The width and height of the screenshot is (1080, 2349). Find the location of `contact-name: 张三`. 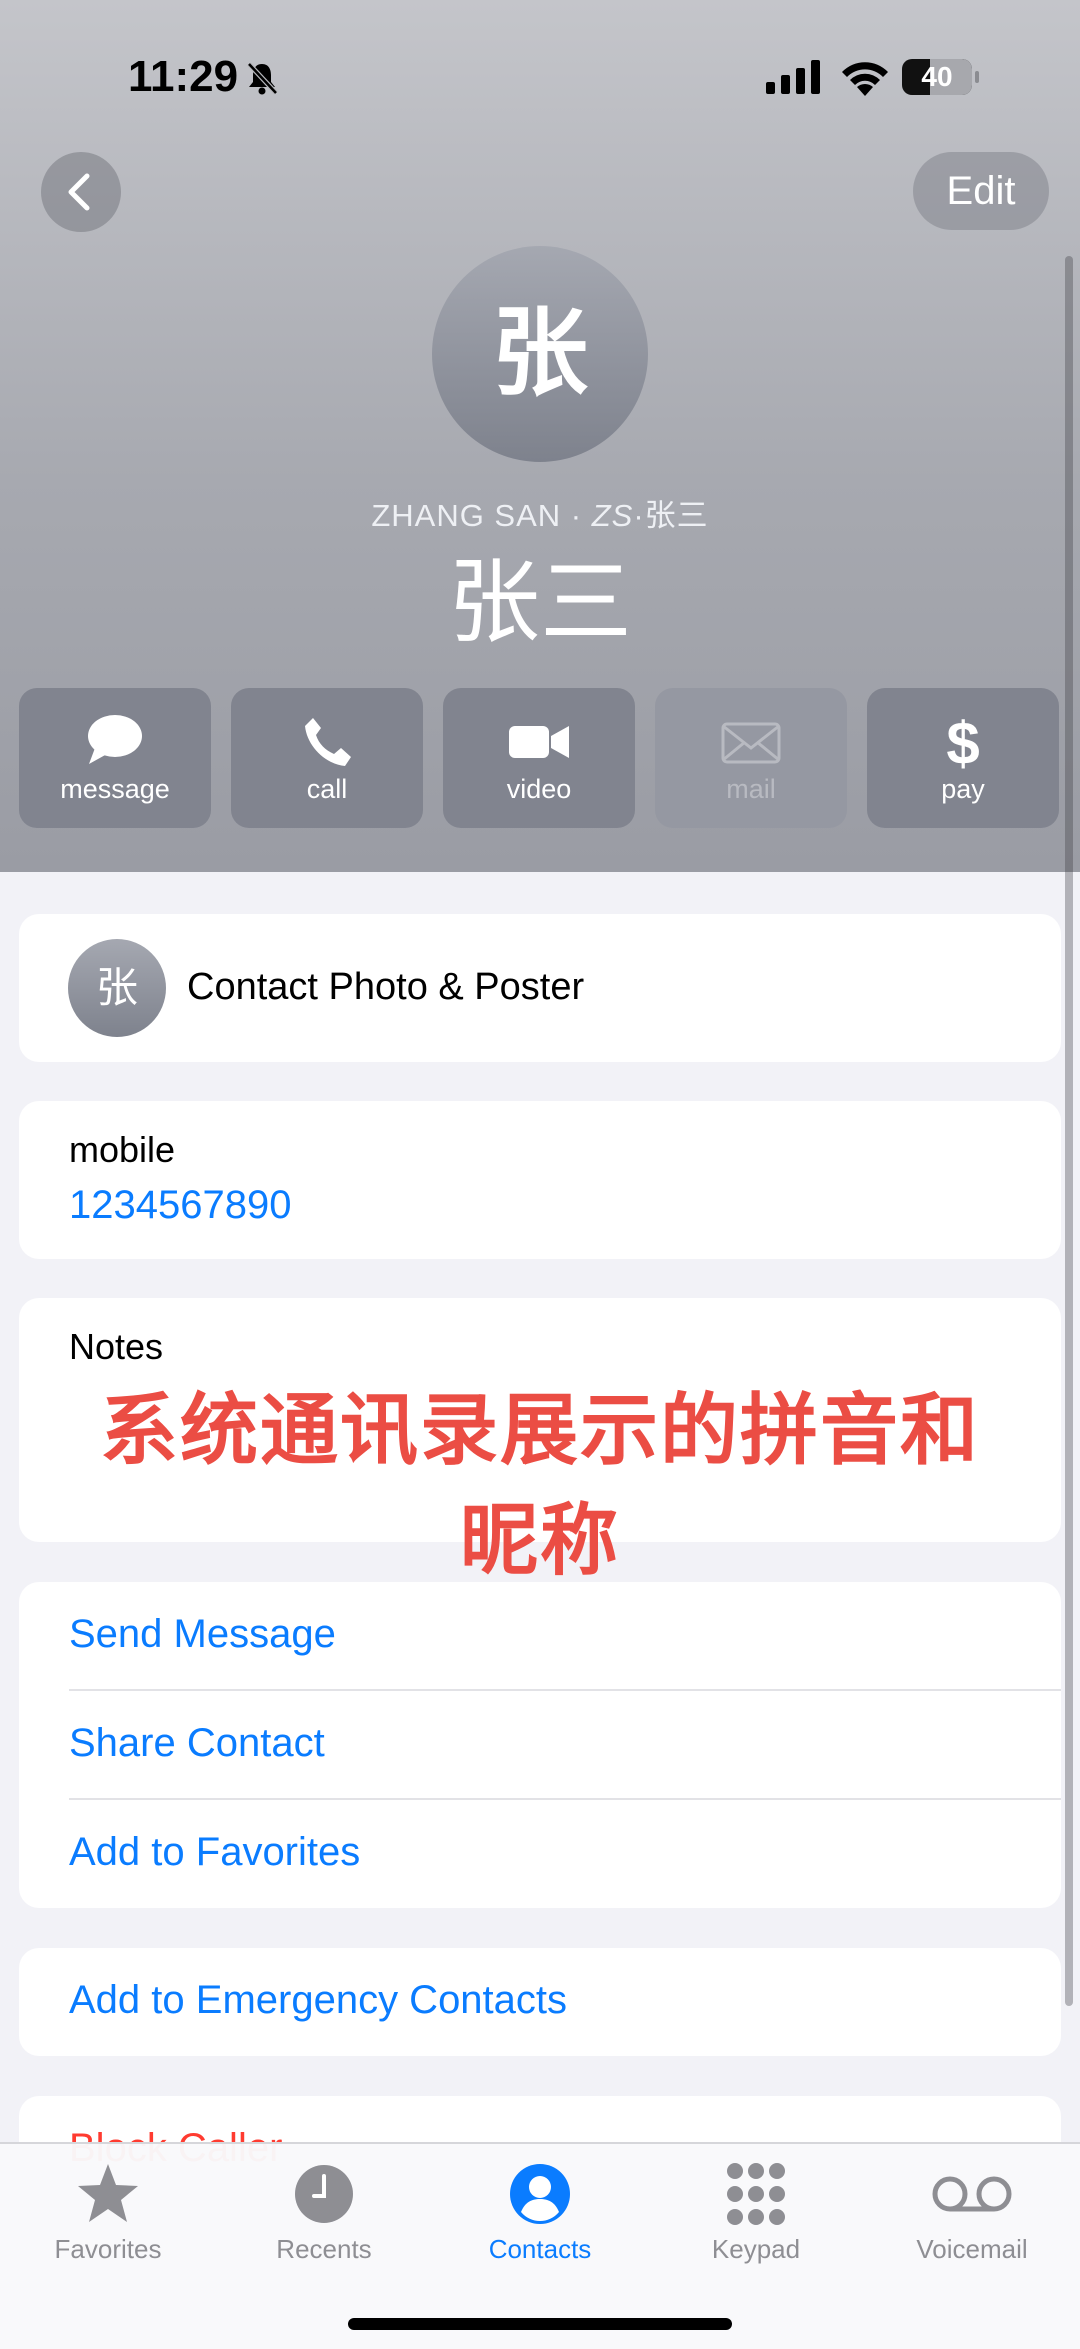

contact-name: 张三 is located at coordinates (539, 603).